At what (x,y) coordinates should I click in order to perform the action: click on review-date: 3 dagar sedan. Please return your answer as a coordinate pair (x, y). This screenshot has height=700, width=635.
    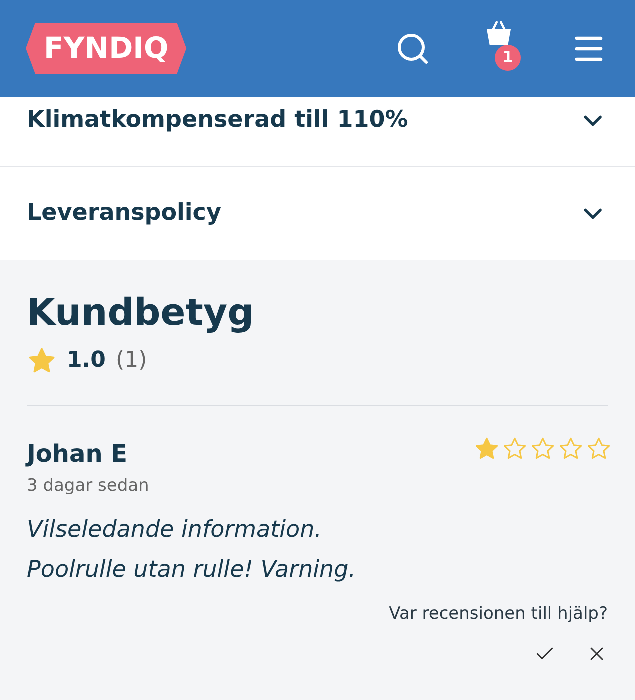
    Looking at the image, I should click on (88, 486).